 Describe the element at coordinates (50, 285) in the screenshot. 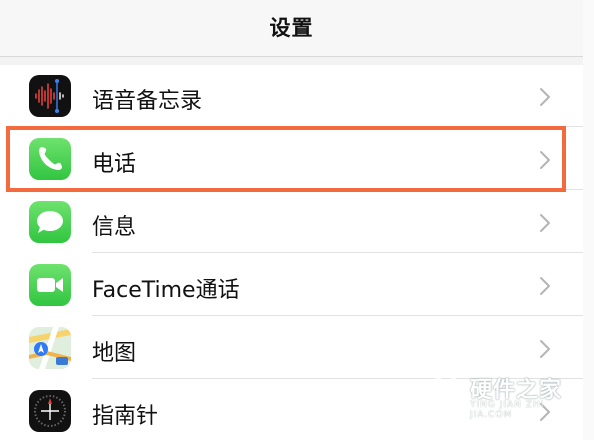

I see `facetime-icon` at that location.